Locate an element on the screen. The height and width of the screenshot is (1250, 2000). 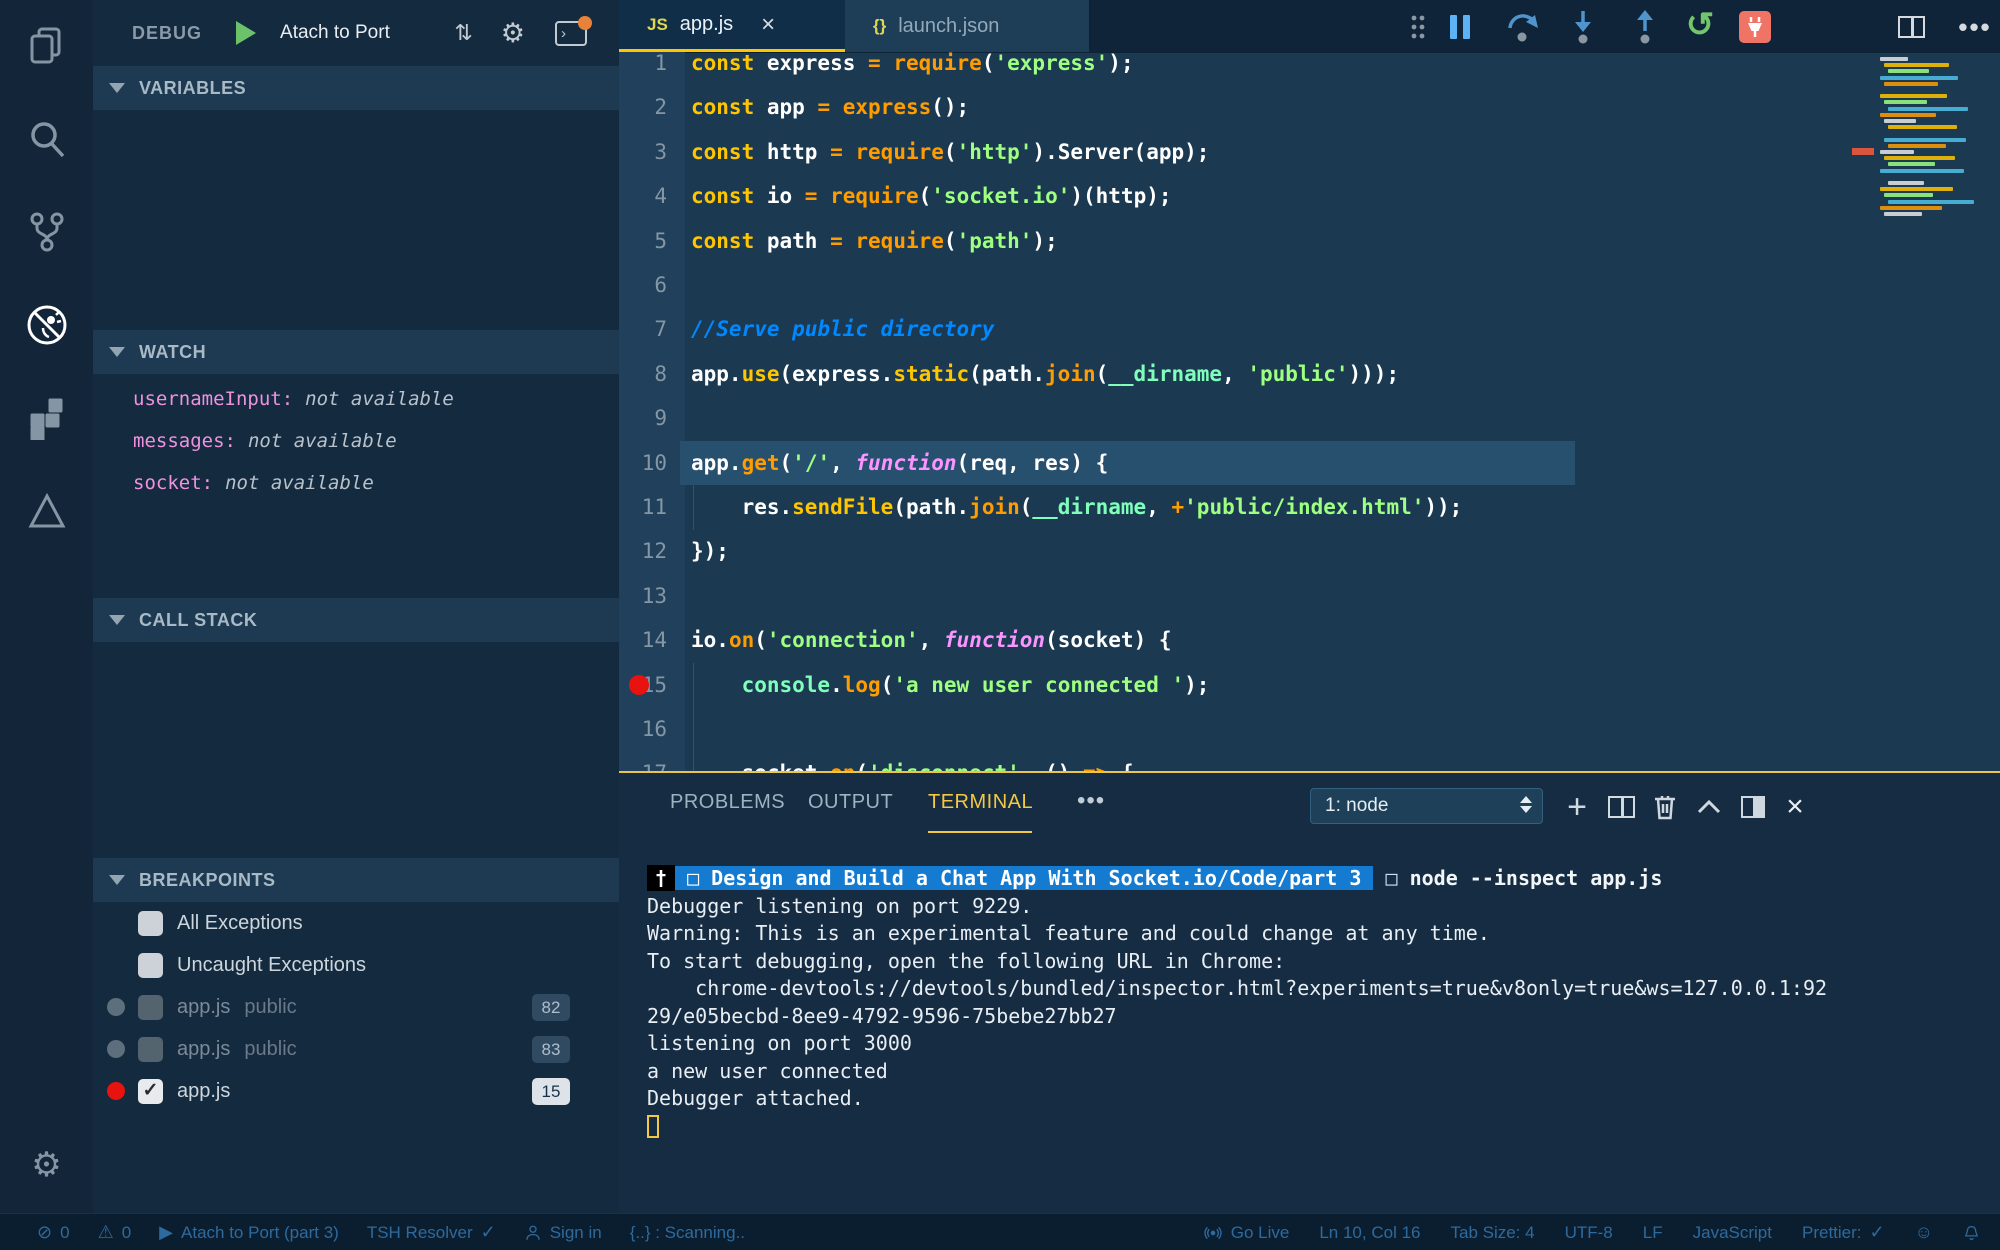
person-icon is located at coordinates (533, 1233).